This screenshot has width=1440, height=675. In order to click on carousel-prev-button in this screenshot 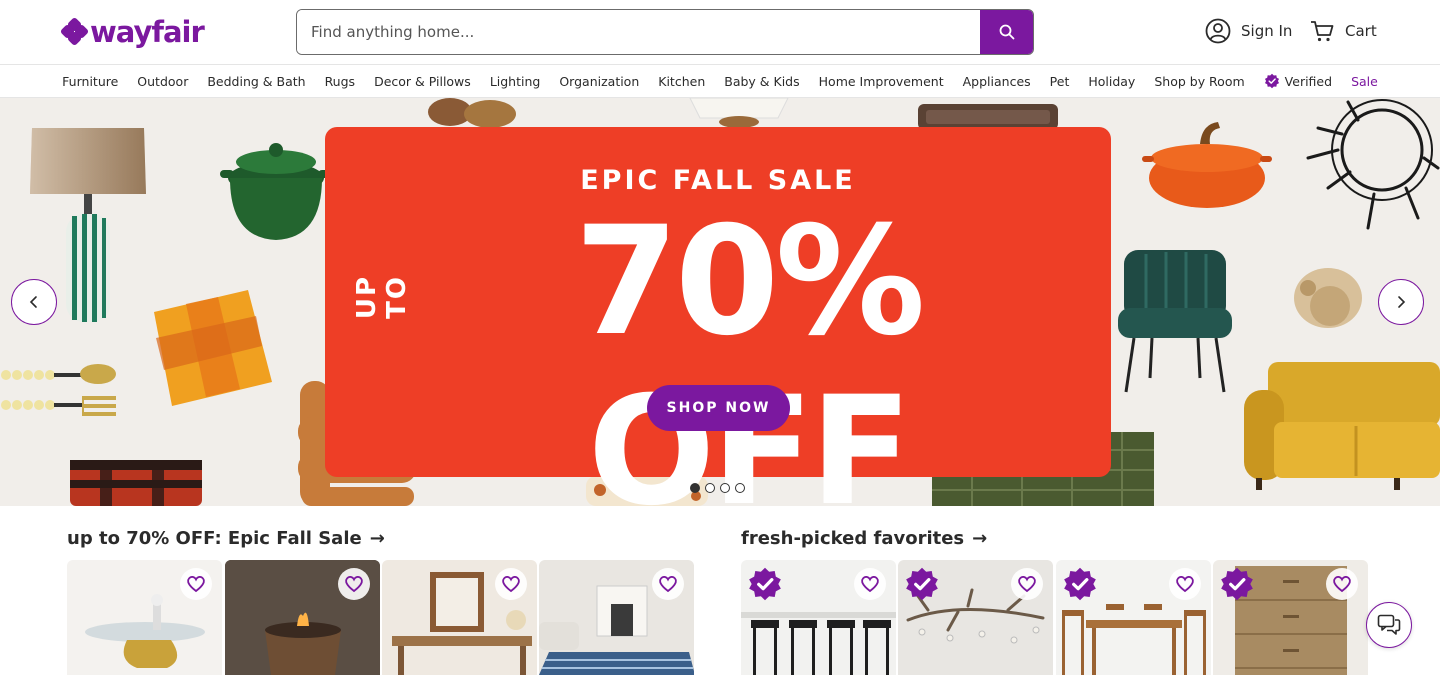, I will do `click(34, 302)`.